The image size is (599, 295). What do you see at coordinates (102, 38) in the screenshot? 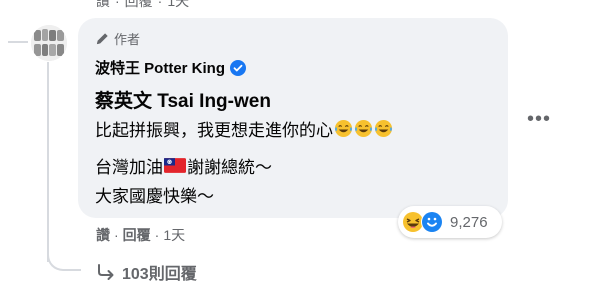
I see `pencil-icon` at bounding box center [102, 38].